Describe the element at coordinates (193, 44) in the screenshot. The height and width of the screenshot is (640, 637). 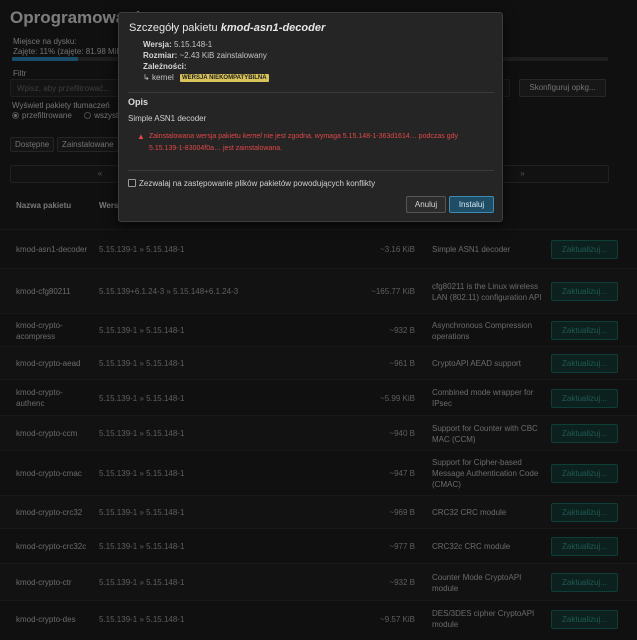
I see `version-value: 5.15.148-1` at that location.